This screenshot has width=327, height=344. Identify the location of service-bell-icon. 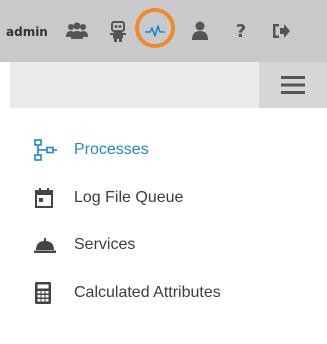
(49, 245).